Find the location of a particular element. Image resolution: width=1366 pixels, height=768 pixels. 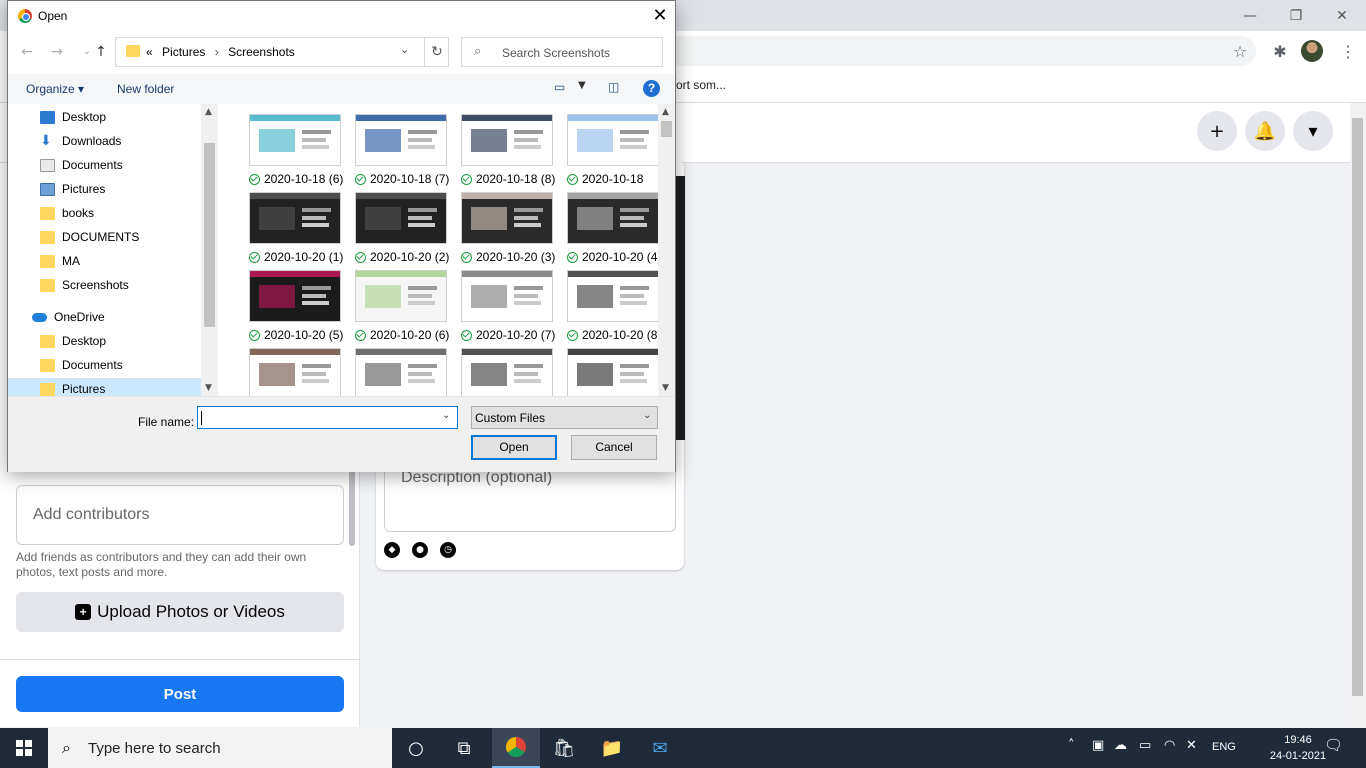

create-button: + is located at coordinates (1217, 131).